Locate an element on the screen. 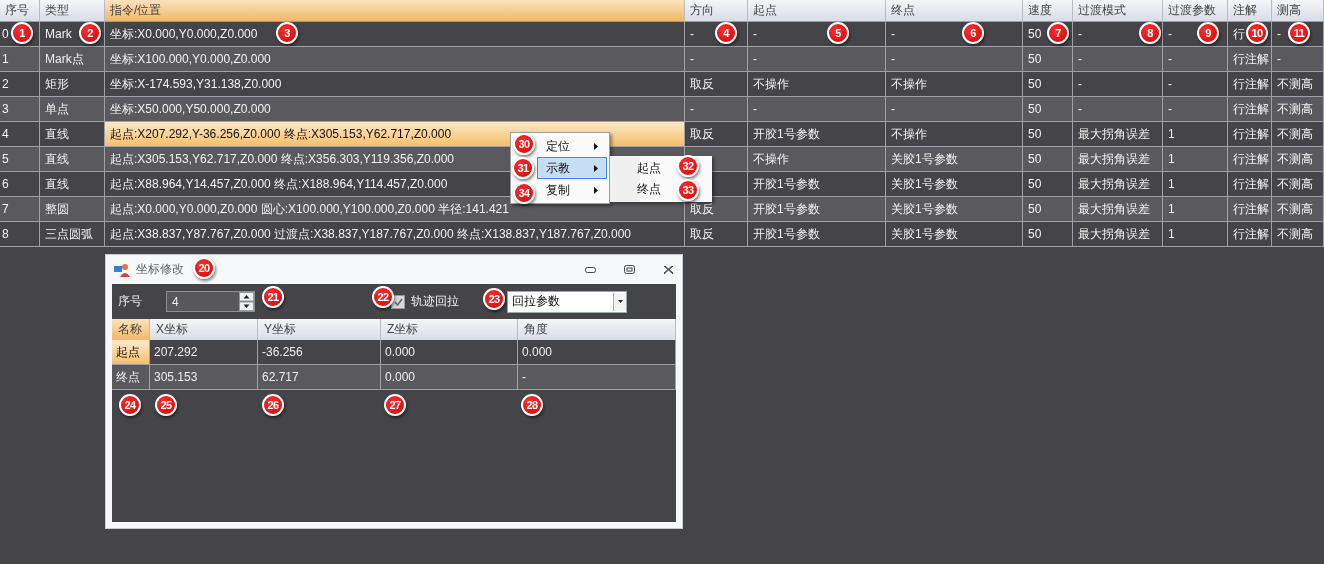  column-header: Y坐标 is located at coordinates (319, 329).